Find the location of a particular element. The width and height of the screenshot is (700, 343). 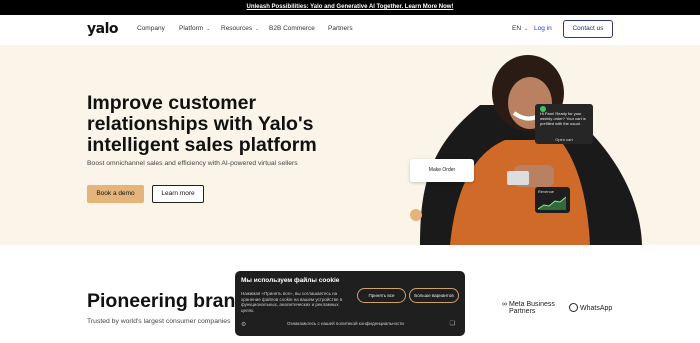

meta-business-partners-logo: ∞ Meta Business Partners is located at coordinates (535, 308).